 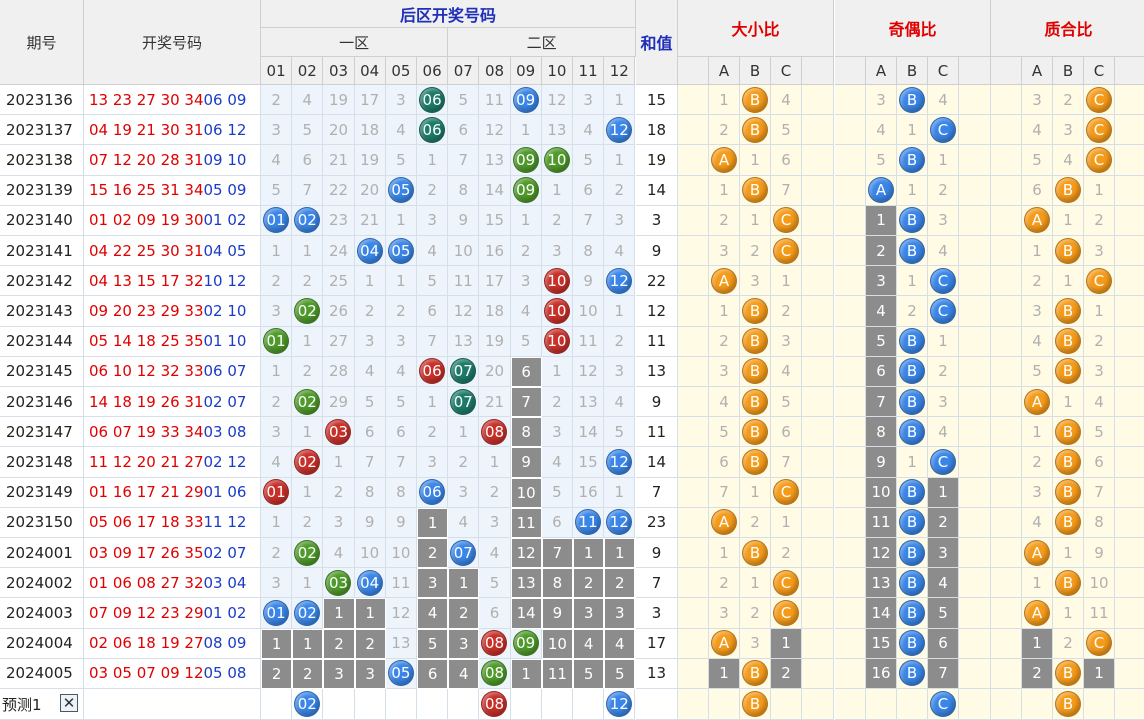 What do you see at coordinates (146, 552) in the screenshot?
I see `front-numbers: 03 09 17 26 35` at bounding box center [146, 552].